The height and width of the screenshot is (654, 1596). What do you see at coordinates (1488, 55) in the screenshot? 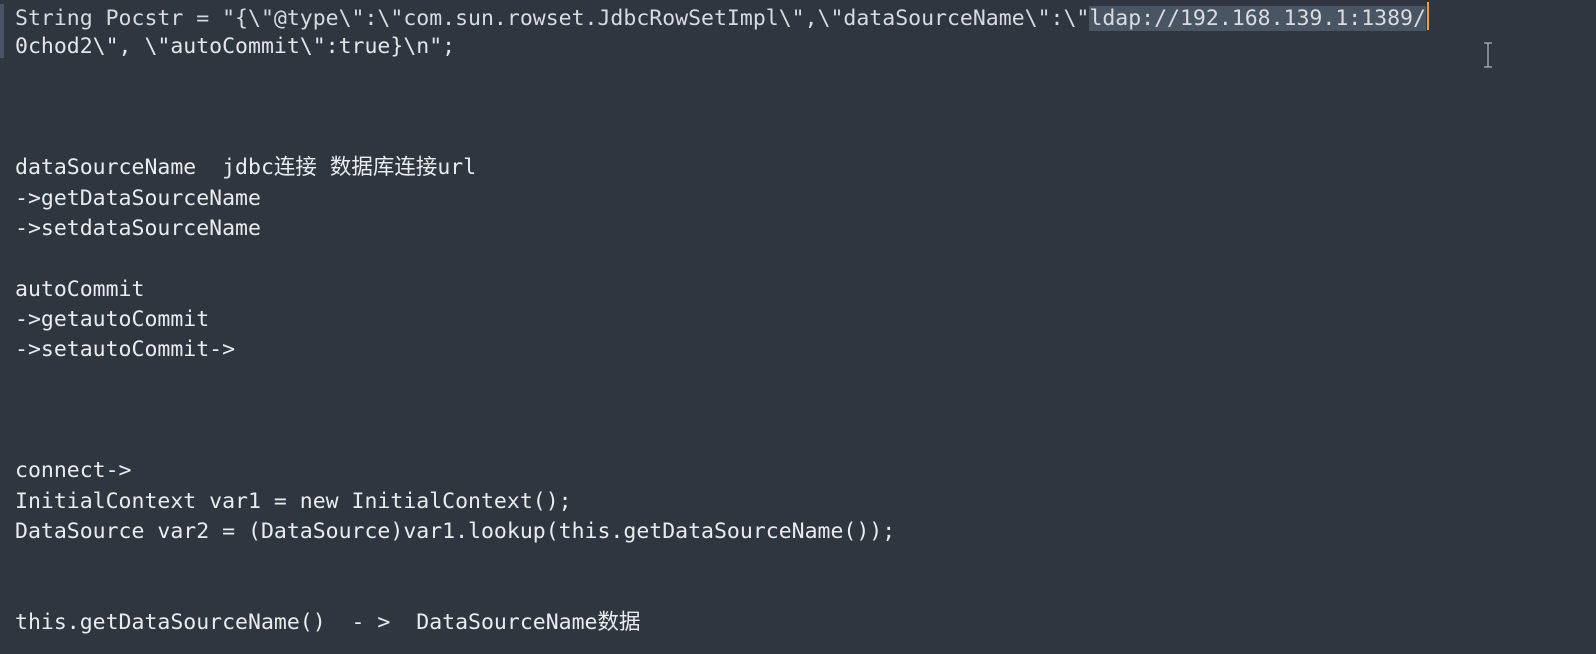
I see `text-cursor-ibeam-icon` at bounding box center [1488, 55].